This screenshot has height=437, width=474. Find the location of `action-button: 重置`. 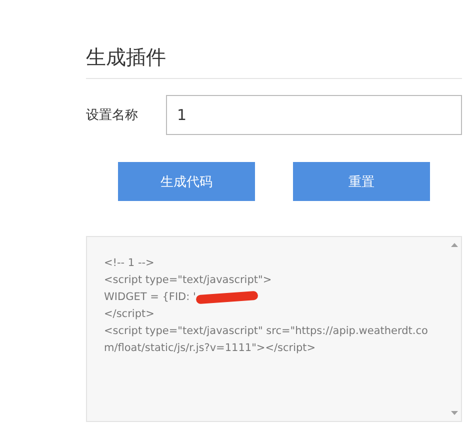

action-button: 重置 is located at coordinates (361, 181).